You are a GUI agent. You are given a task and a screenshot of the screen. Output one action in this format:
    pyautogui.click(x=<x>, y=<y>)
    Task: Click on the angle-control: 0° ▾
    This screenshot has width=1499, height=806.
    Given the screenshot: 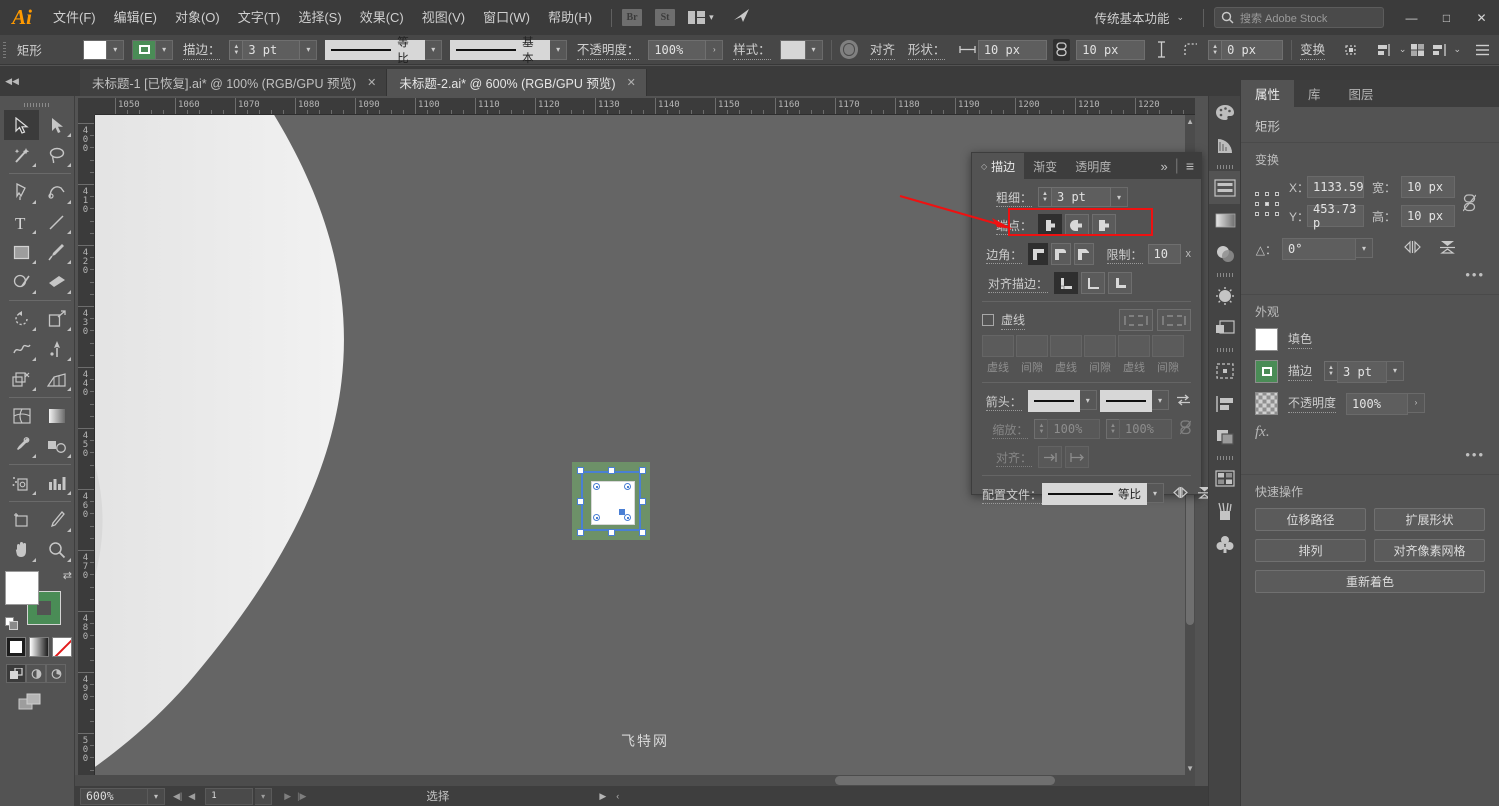 What is the action you would take?
    pyautogui.click(x=1327, y=249)
    